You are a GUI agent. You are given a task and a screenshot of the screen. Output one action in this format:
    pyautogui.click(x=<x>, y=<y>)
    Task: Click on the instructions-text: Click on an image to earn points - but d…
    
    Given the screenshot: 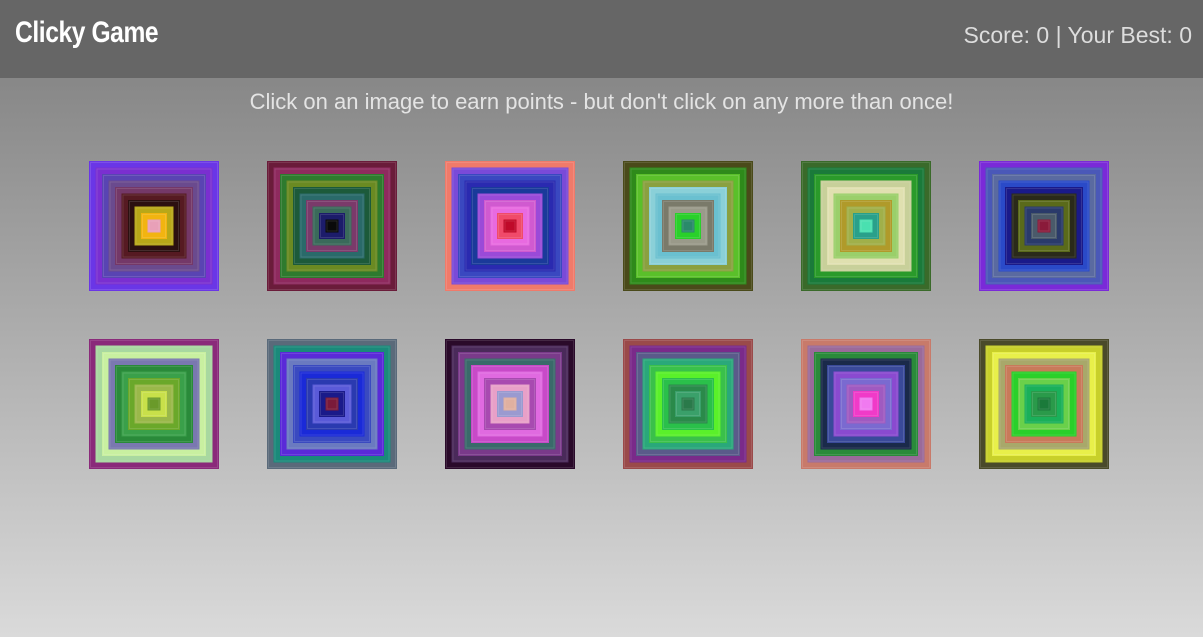 What is the action you would take?
    pyautogui.click(x=601, y=101)
    